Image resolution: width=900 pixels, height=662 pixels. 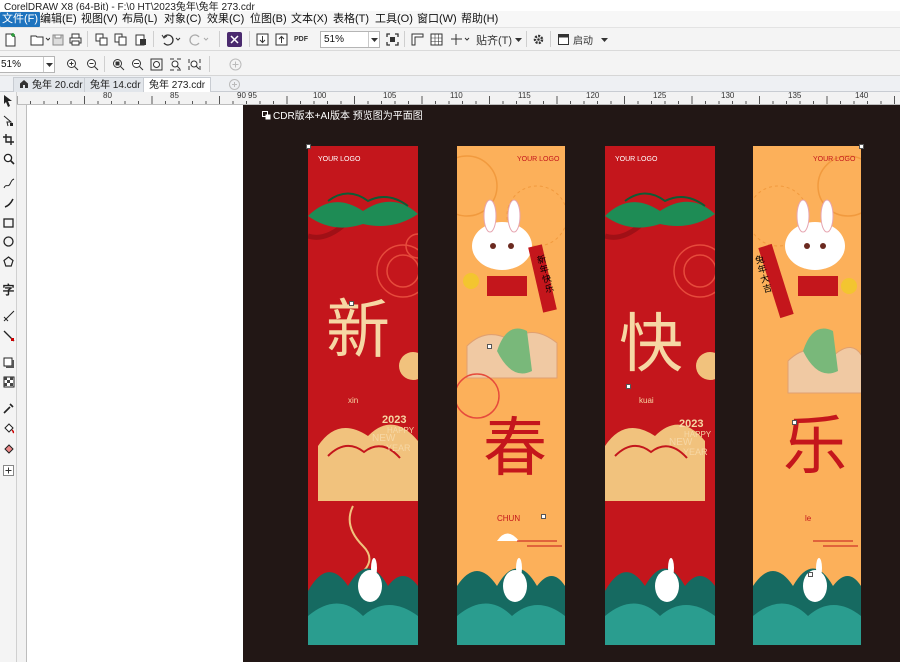 I want to click on options-gear-icon, so click(x=538, y=39).